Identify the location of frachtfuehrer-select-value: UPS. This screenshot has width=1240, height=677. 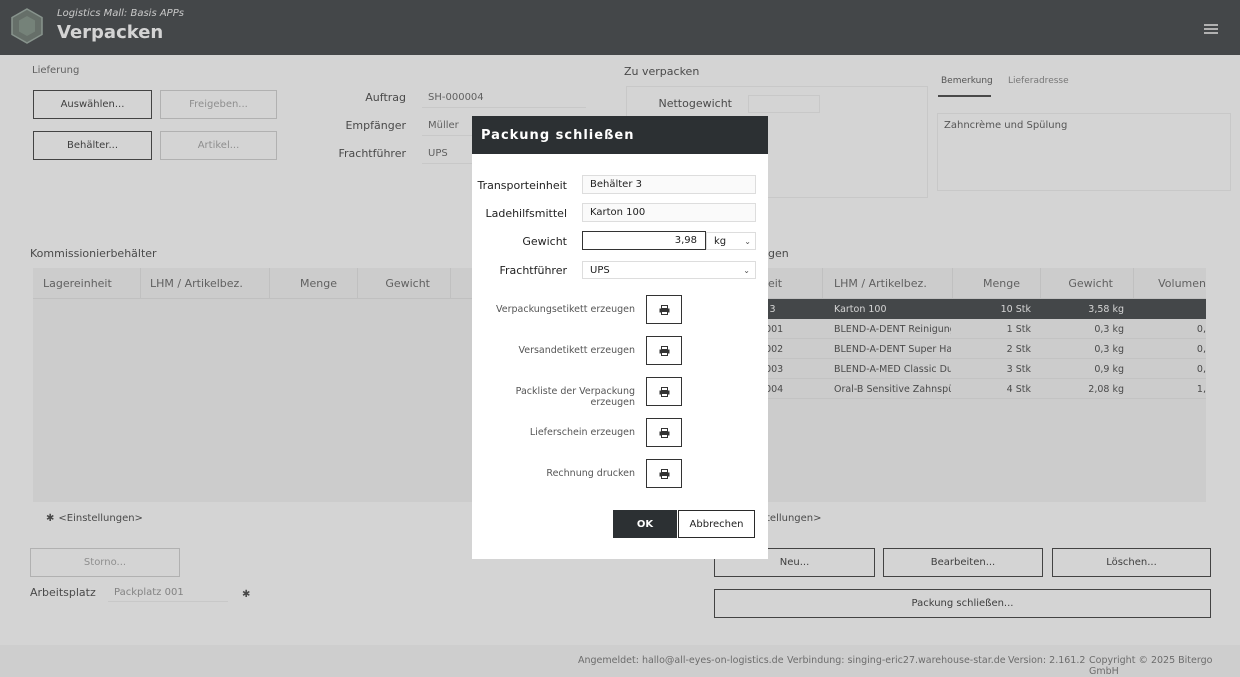
(600, 270).